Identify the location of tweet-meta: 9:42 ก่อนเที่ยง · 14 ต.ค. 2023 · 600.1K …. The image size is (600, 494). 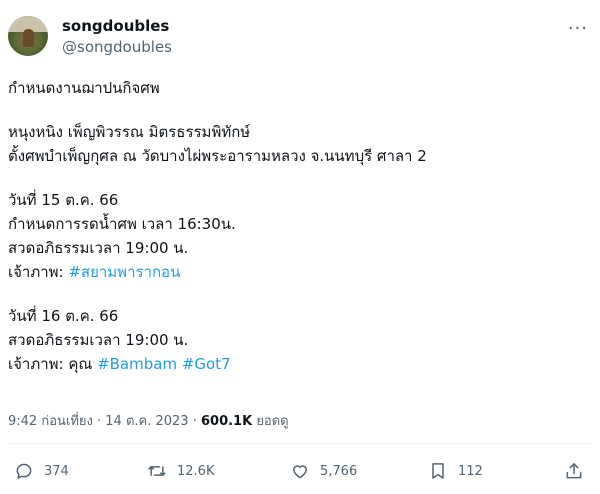
(148, 420).